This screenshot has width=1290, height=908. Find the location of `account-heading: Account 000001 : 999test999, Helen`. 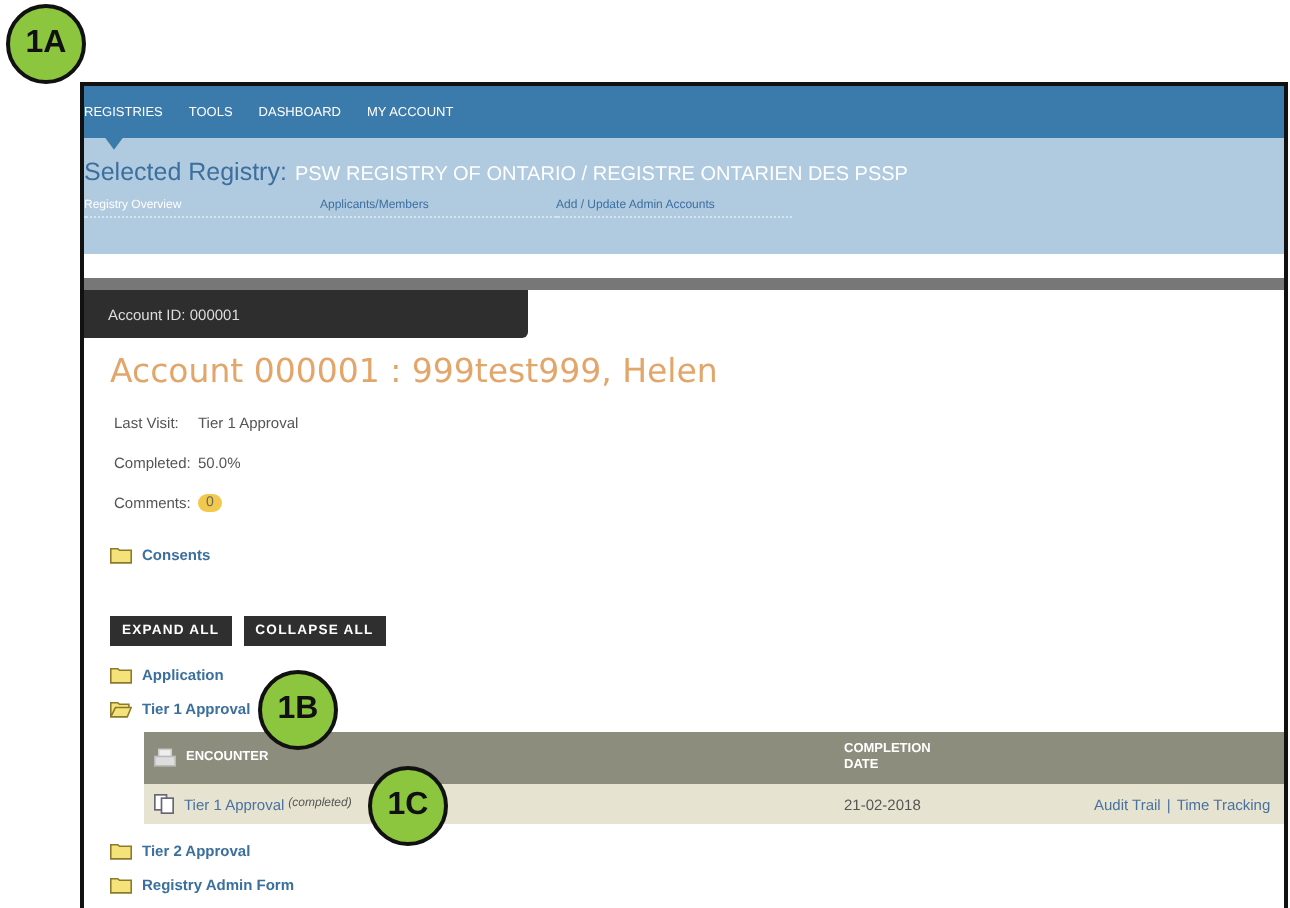

account-heading: Account 000001 : 999test999, Helen is located at coordinates (415, 371).